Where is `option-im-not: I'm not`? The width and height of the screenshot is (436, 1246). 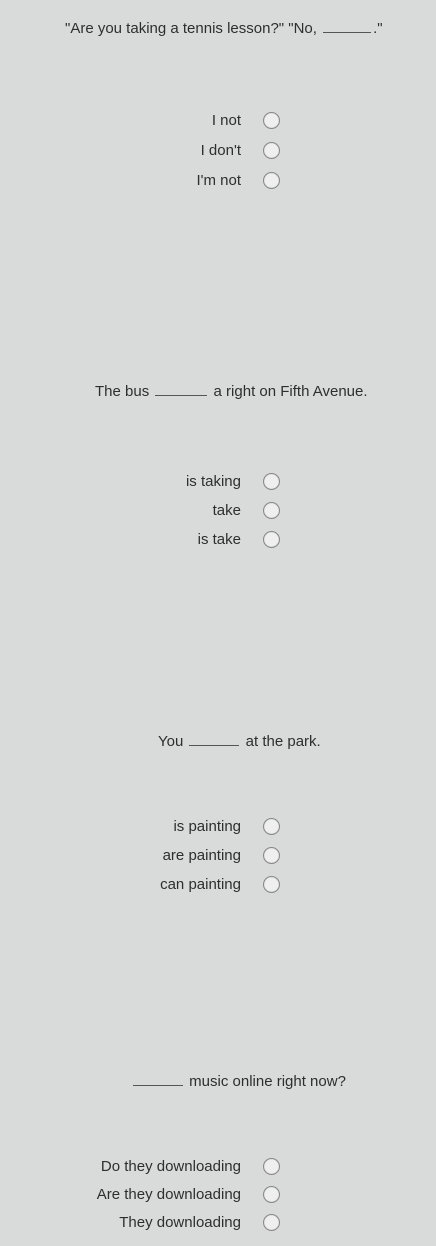 option-im-not: I'm not is located at coordinates (238, 180).